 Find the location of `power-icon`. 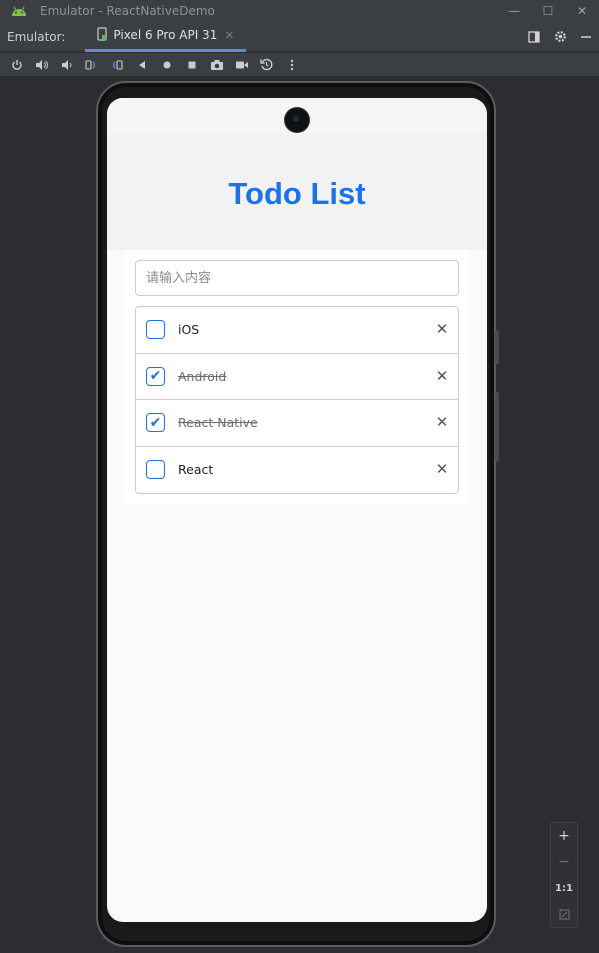

power-icon is located at coordinates (16, 65).